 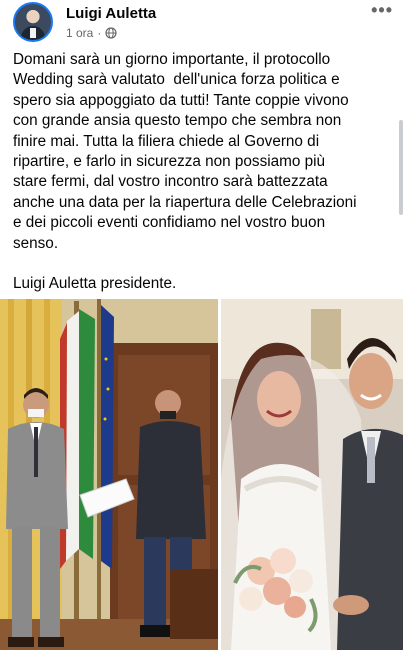 I want to click on globe-icon, so click(x=111, y=33).